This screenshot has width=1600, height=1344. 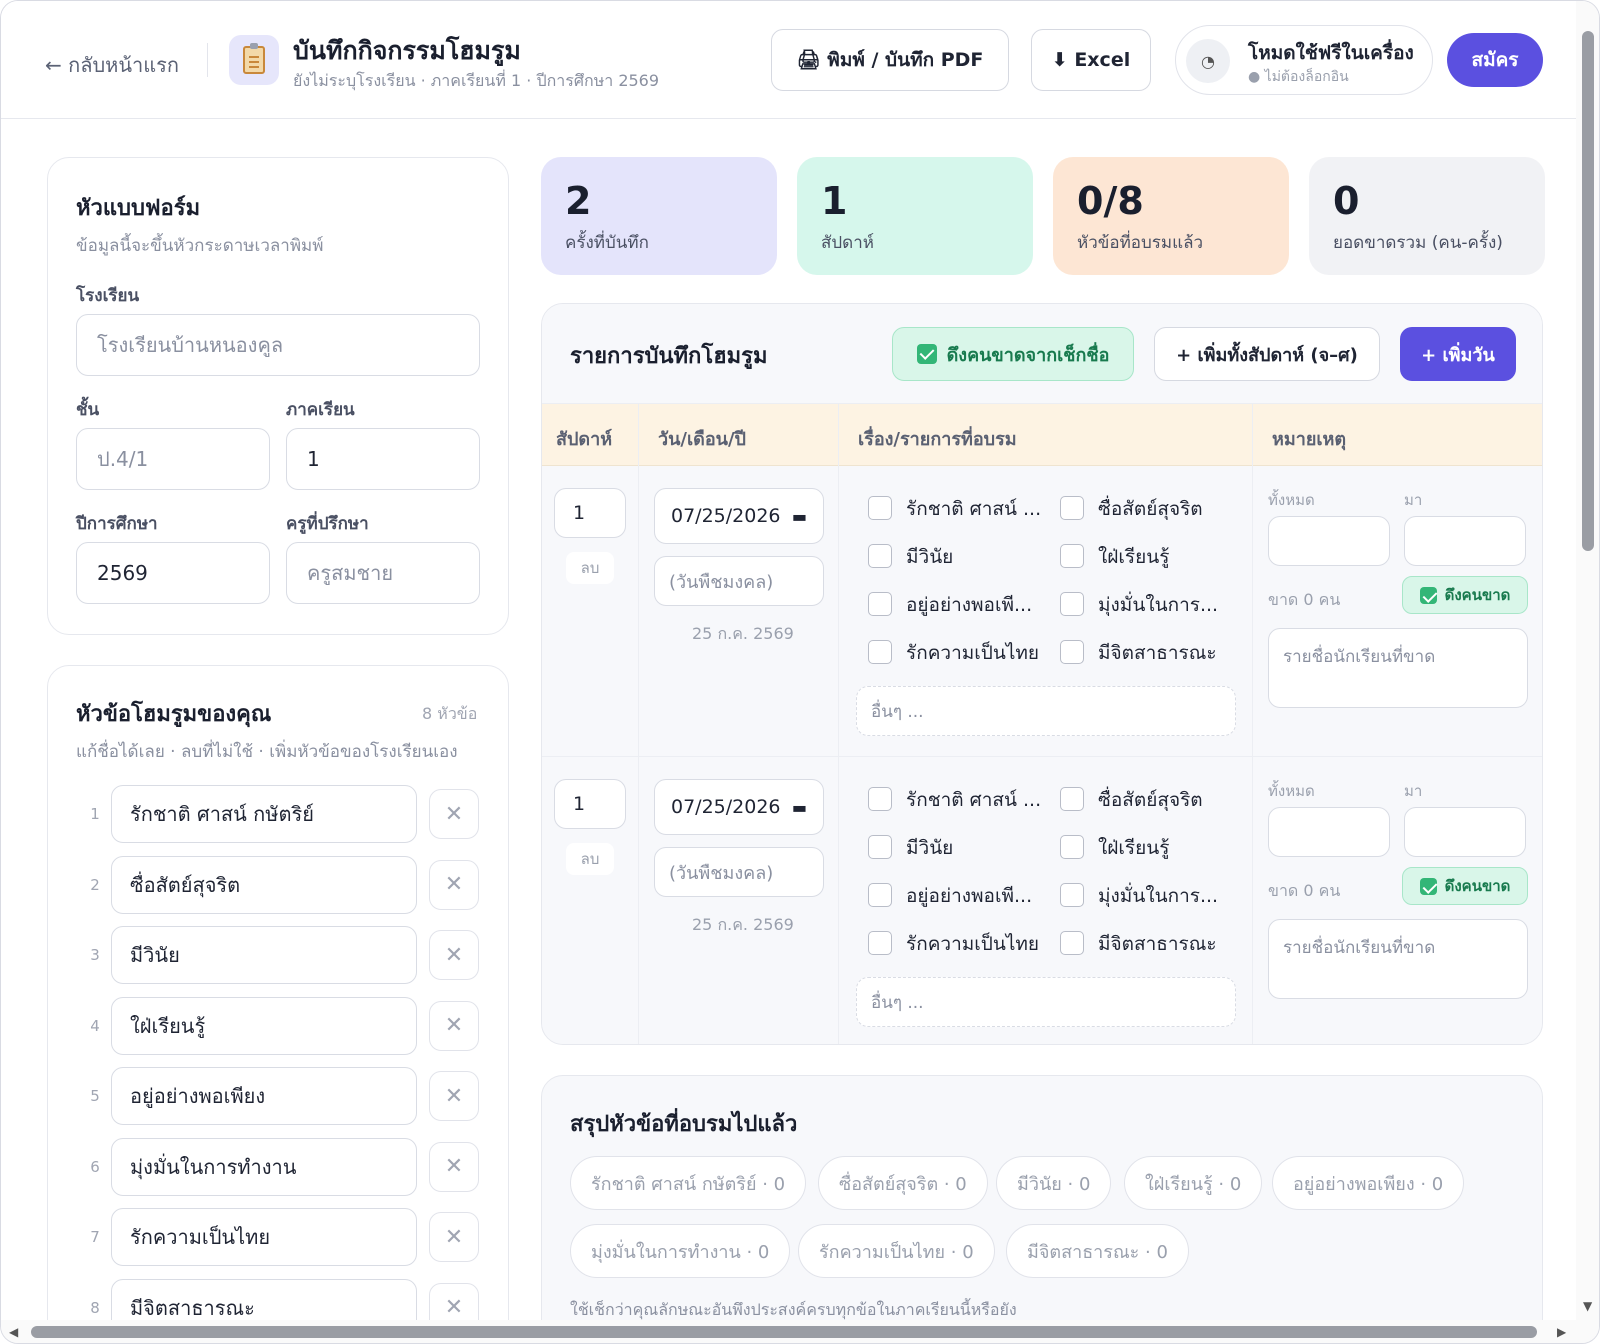 What do you see at coordinates (174, 714) in the screenshot?
I see `topics-title: หัวข้อโฮมรูมของคุณ` at bounding box center [174, 714].